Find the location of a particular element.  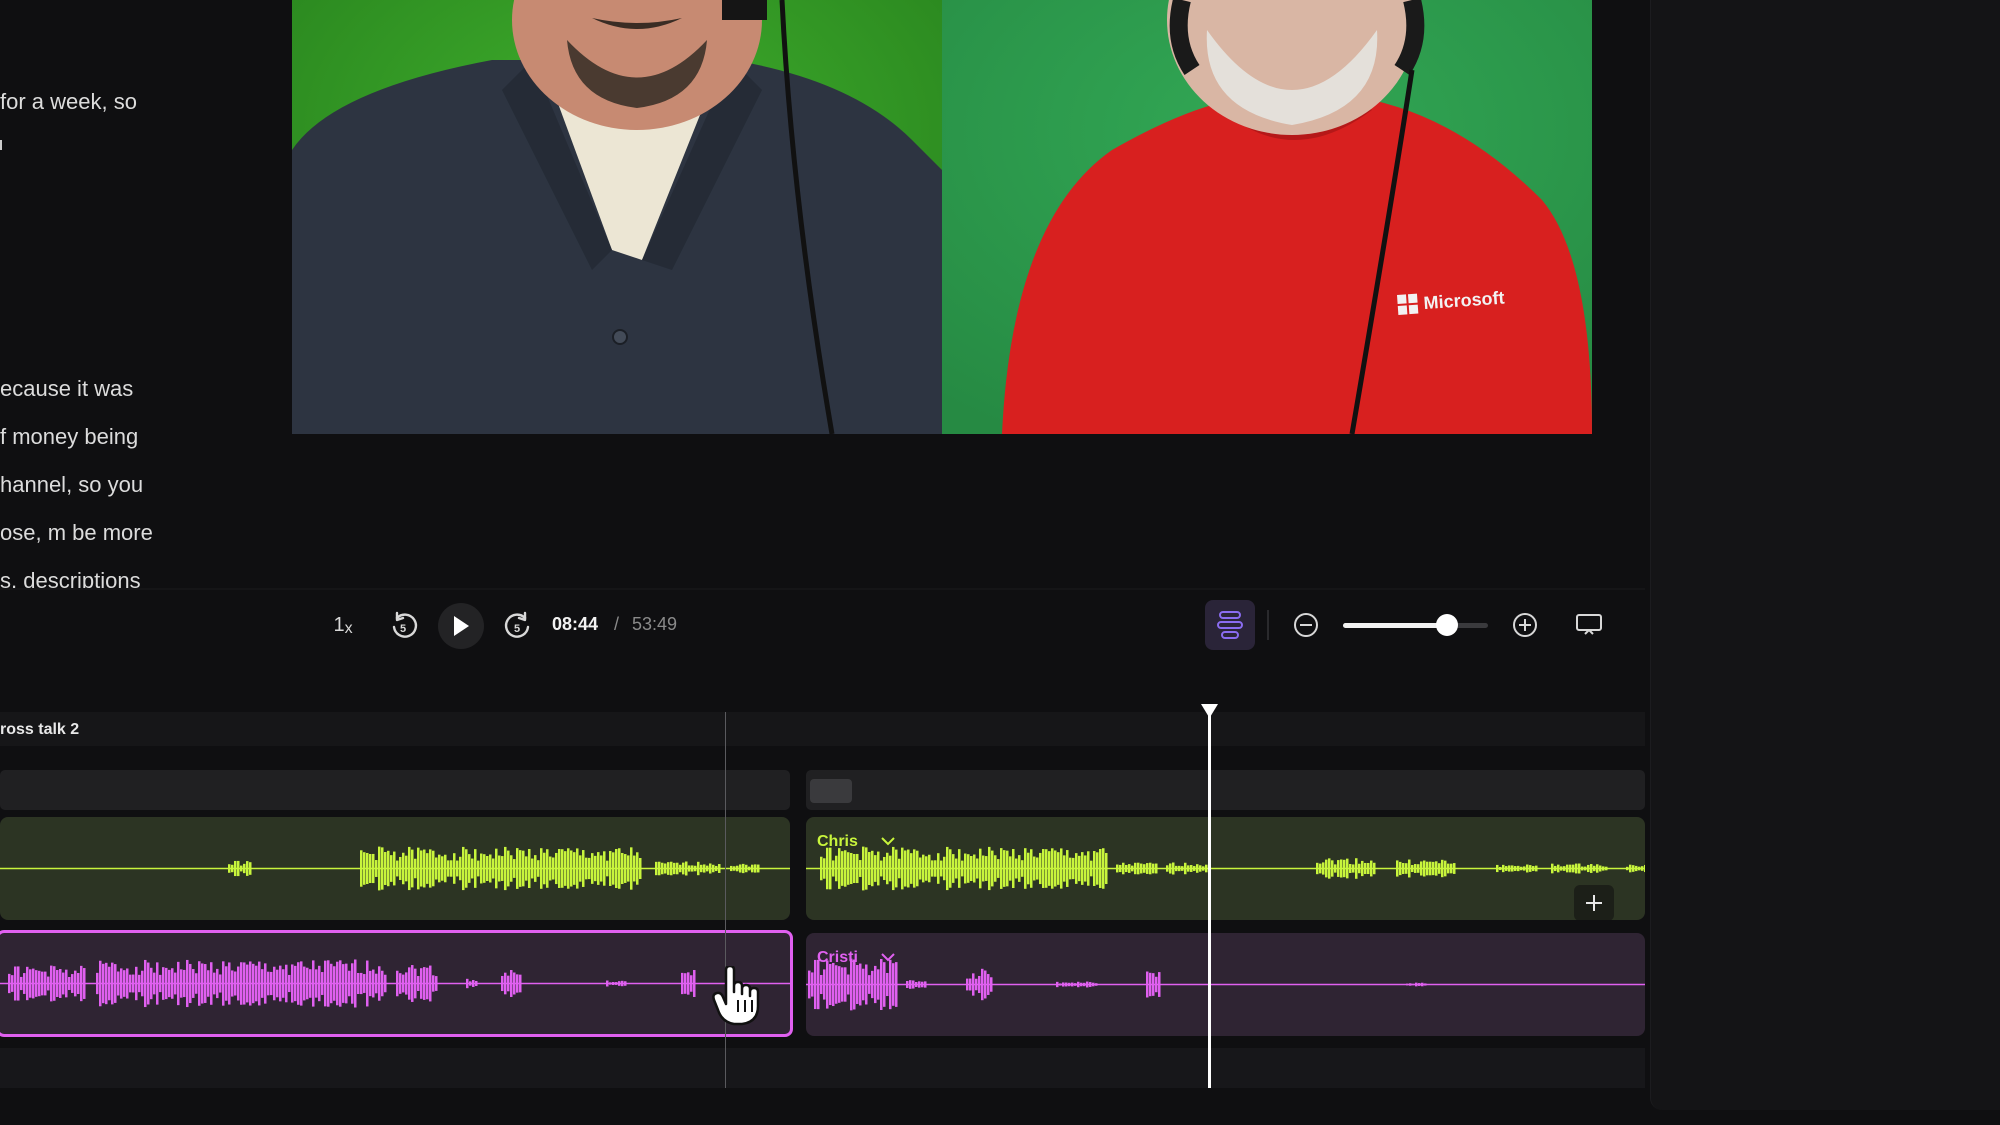

speed-value: 1 is located at coordinates (339, 624).